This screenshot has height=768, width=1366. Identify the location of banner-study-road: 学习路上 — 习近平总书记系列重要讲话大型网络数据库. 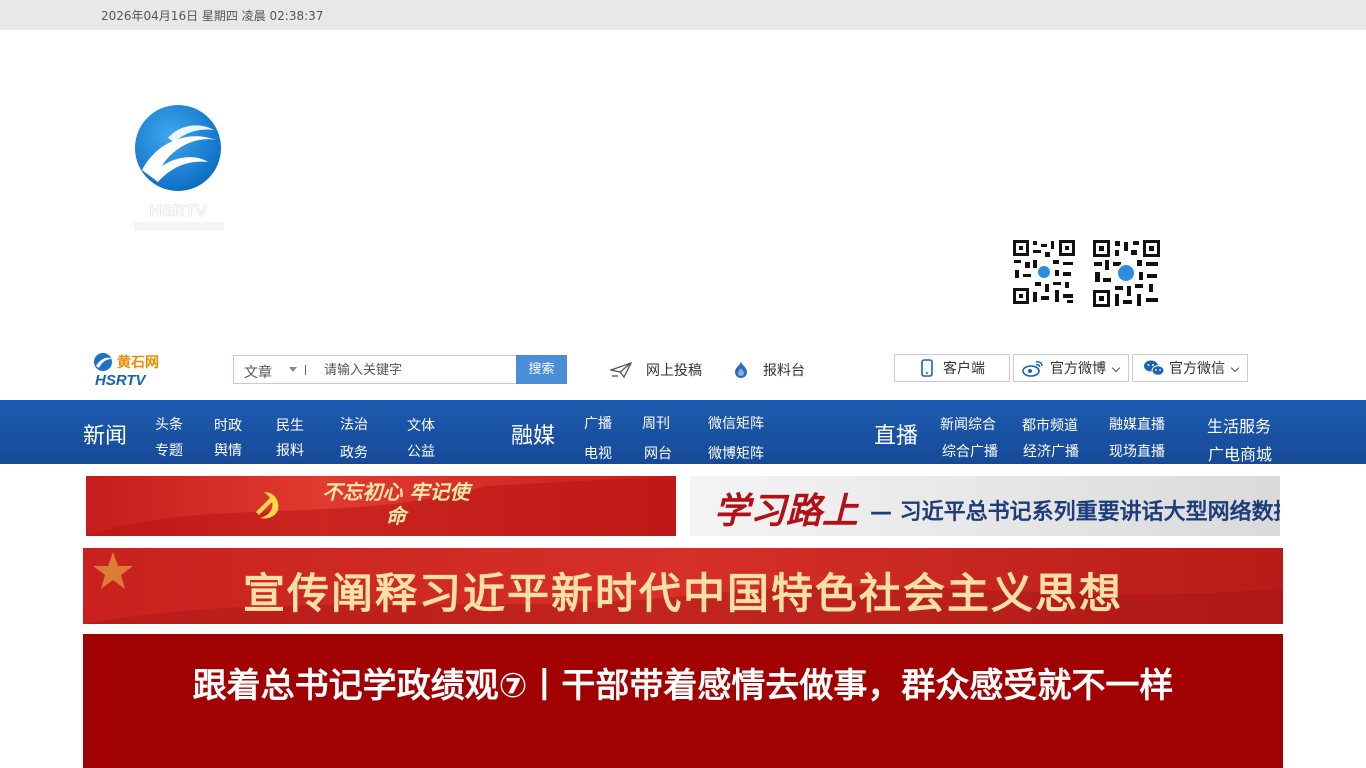
(985, 506).